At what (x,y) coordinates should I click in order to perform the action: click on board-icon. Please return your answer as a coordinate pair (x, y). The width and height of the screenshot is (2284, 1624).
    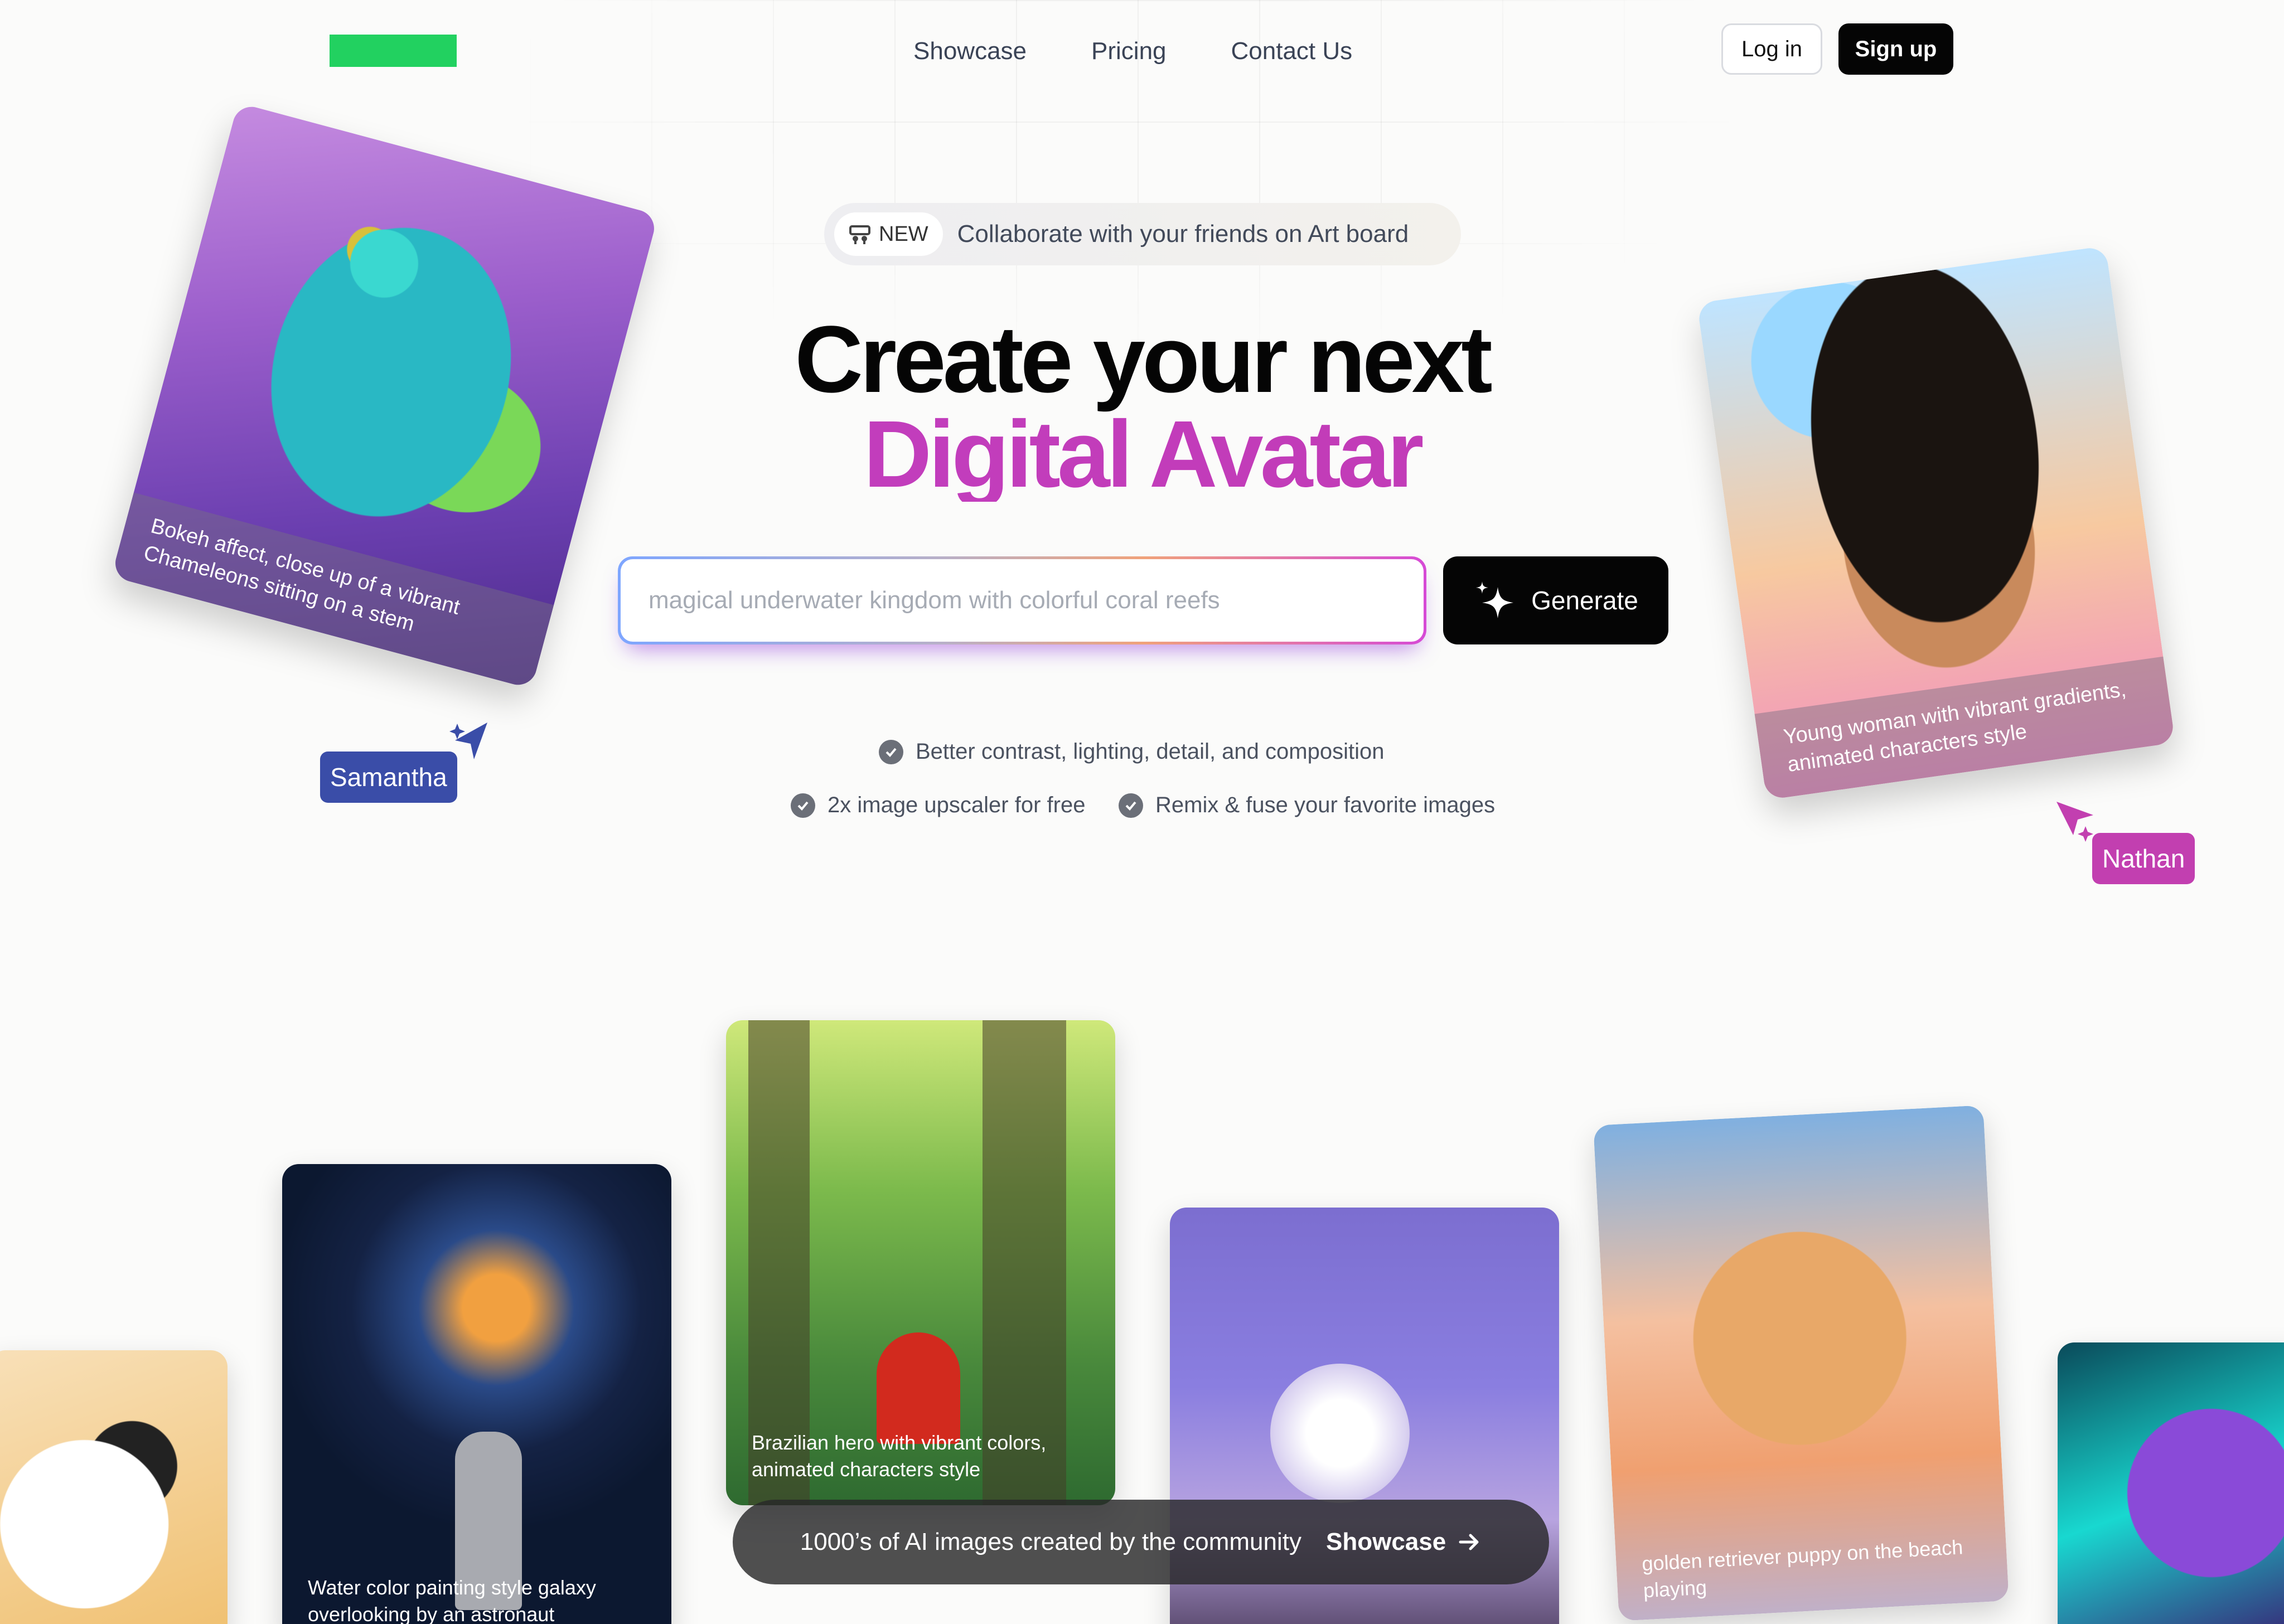
    Looking at the image, I should click on (859, 234).